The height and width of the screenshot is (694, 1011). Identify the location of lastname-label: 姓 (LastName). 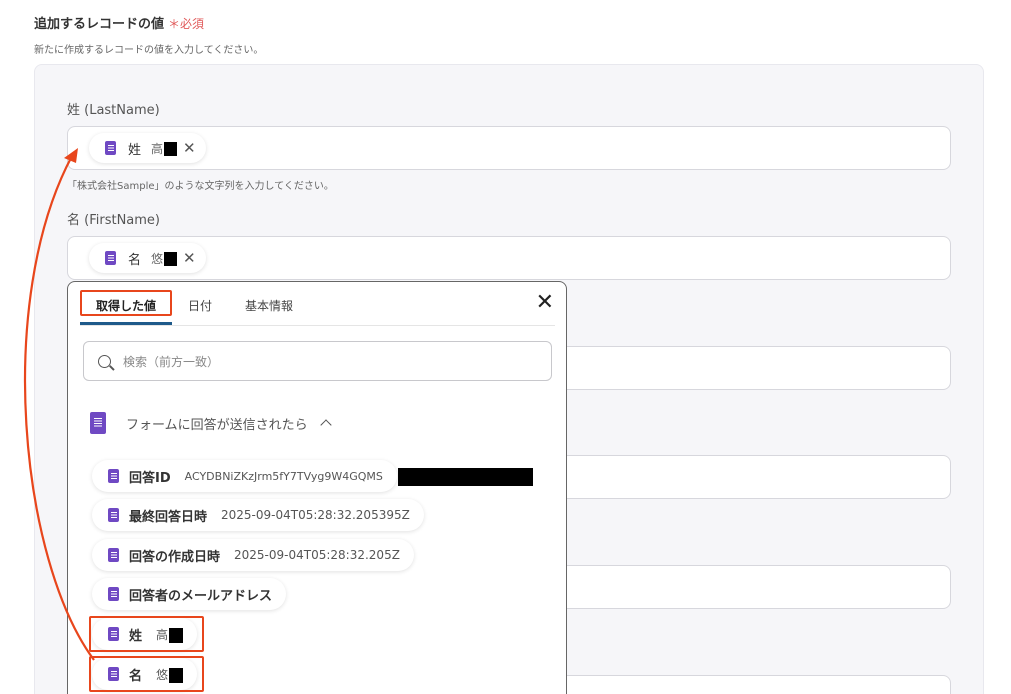
(113, 110).